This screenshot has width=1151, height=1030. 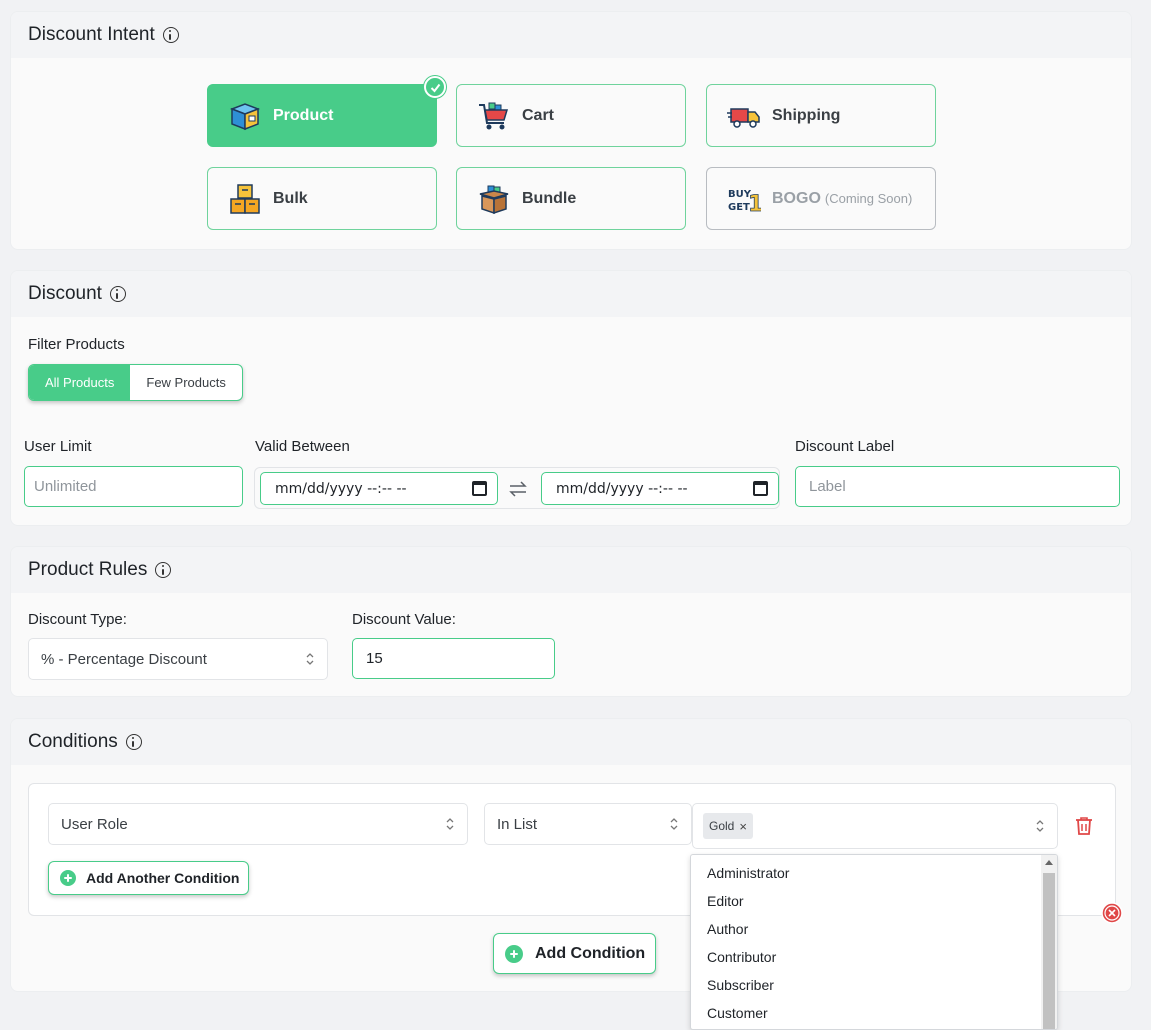 What do you see at coordinates (435, 87) in the screenshot?
I see `selected-check-icon` at bounding box center [435, 87].